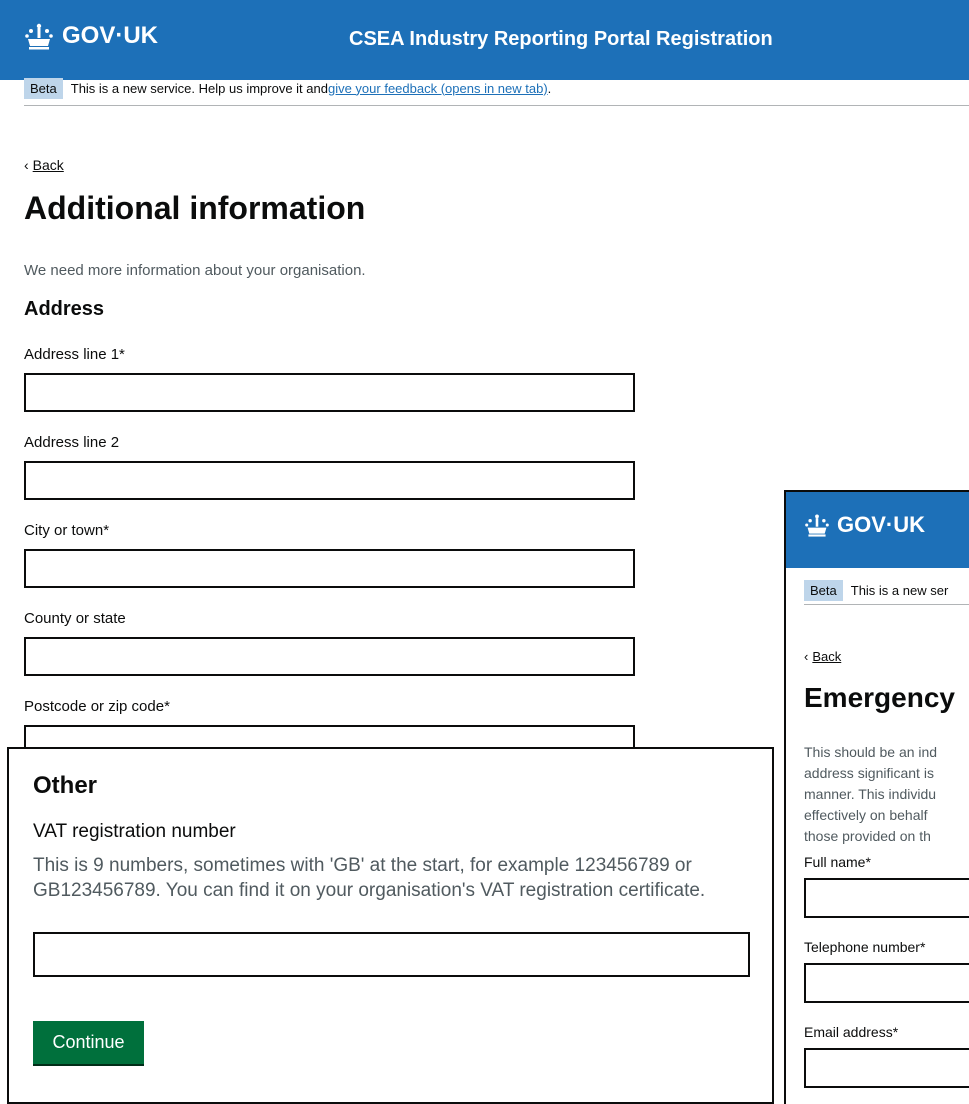 The height and width of the screenshot is (1104, 969). What do you see at coordinates (97, 706) in the screenshot?
I see `postcode-label: Postcode or zip code*` at bounding box center [97, 706].